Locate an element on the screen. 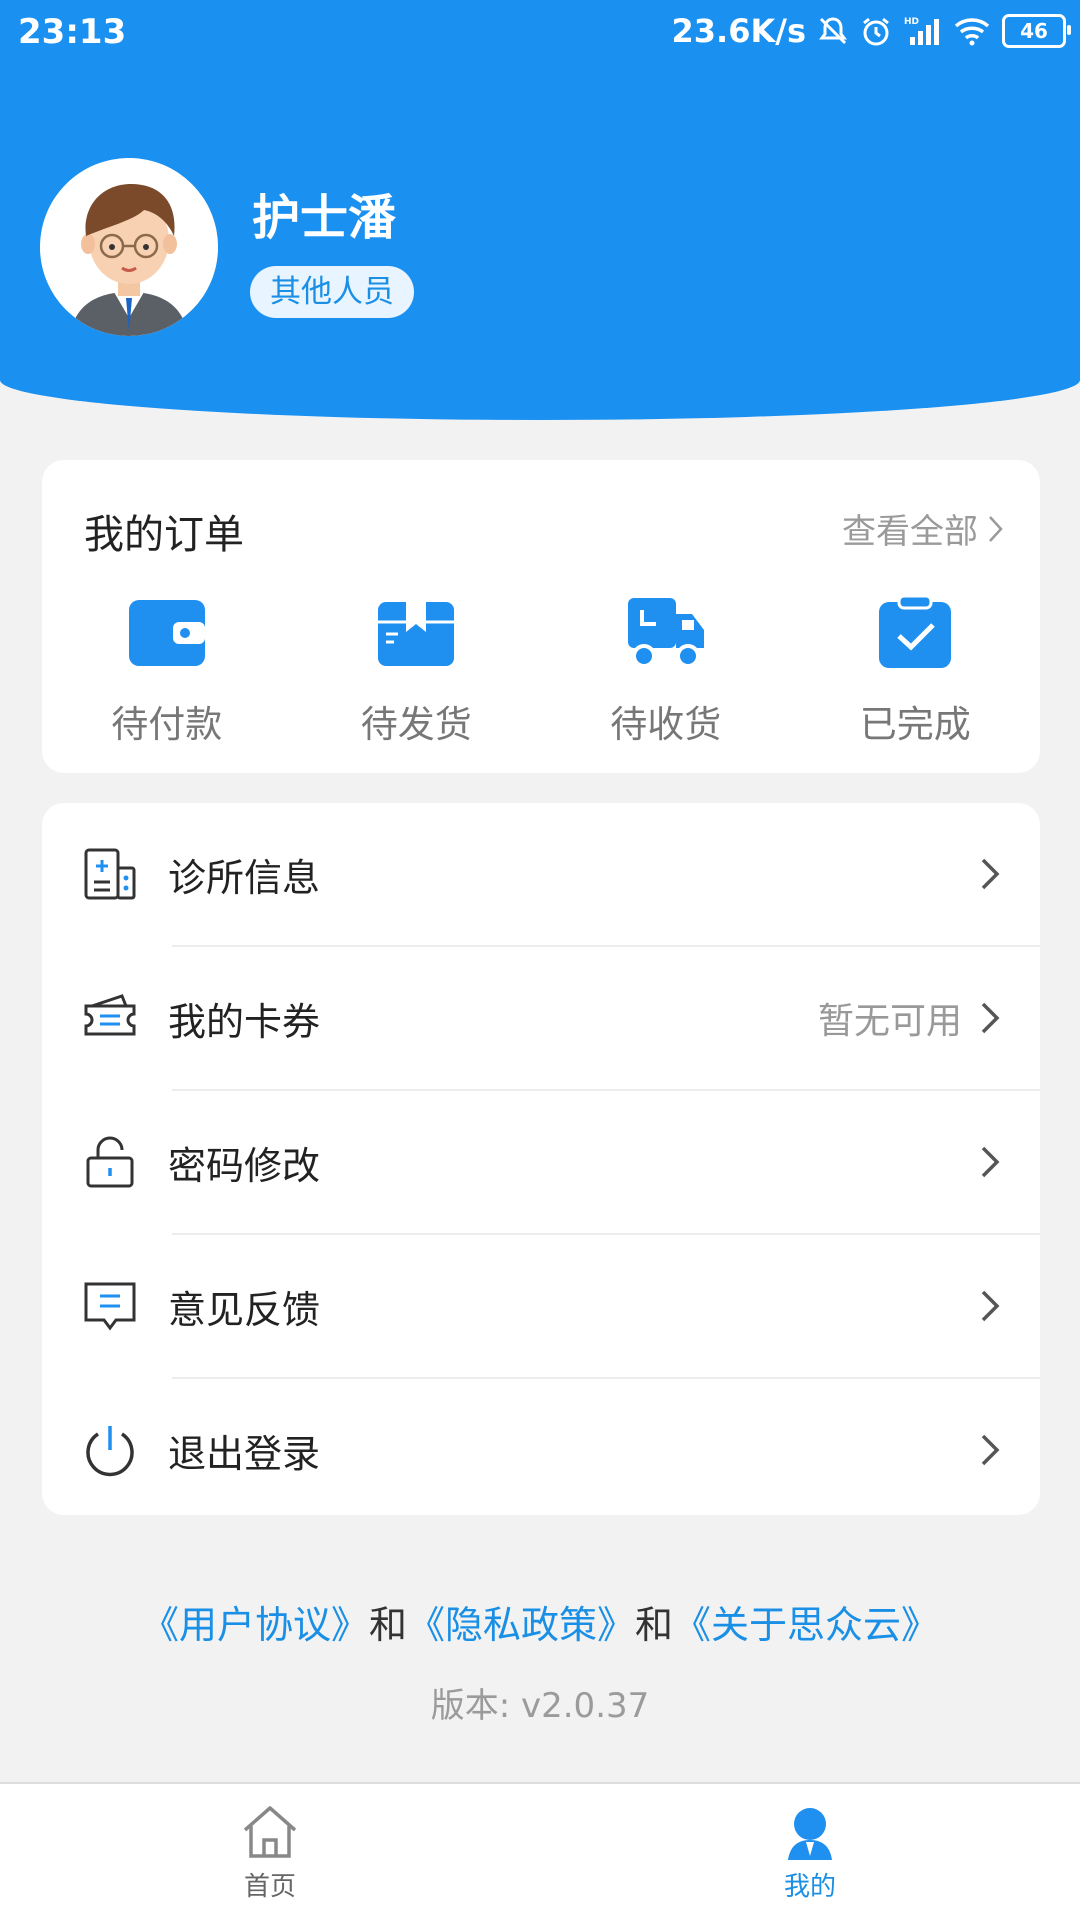 This screenshot has width=1080, height=1922. order-completed-label: 已完成 is located at coordinates (915, 724).